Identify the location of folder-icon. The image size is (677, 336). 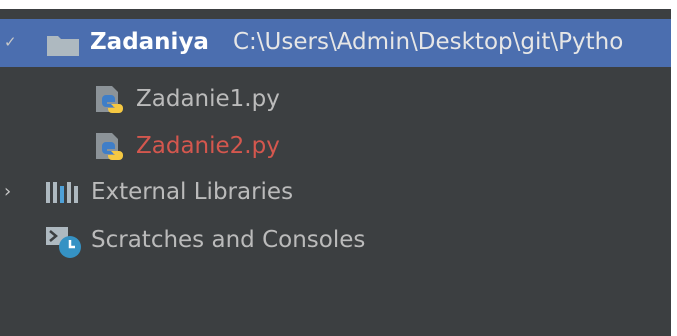
(63, 46).